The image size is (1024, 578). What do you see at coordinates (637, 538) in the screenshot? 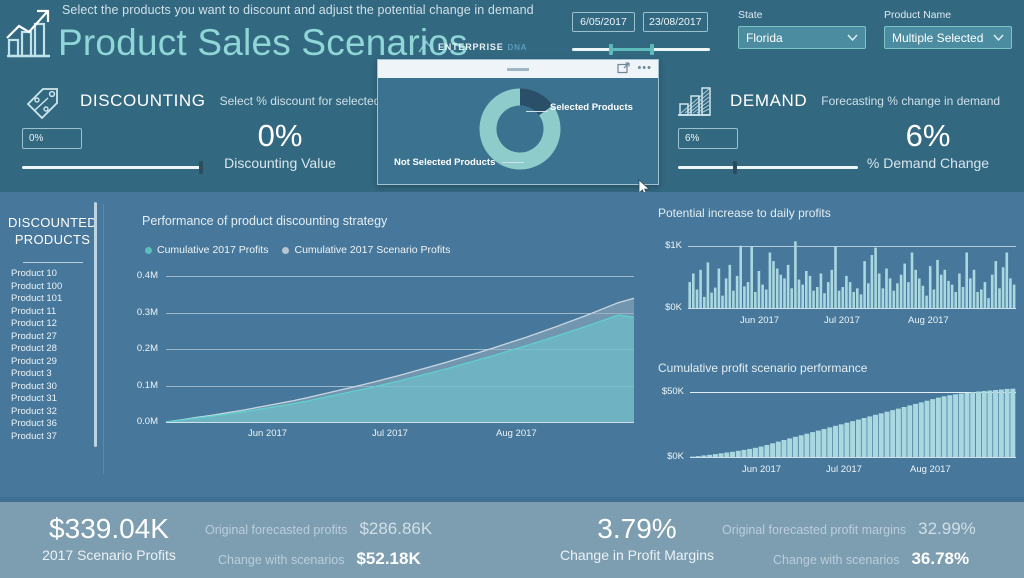
I see `kpi-change-in-profit-margins: 3.79% Change in Profit Margins` at bounding box center [637, 538].